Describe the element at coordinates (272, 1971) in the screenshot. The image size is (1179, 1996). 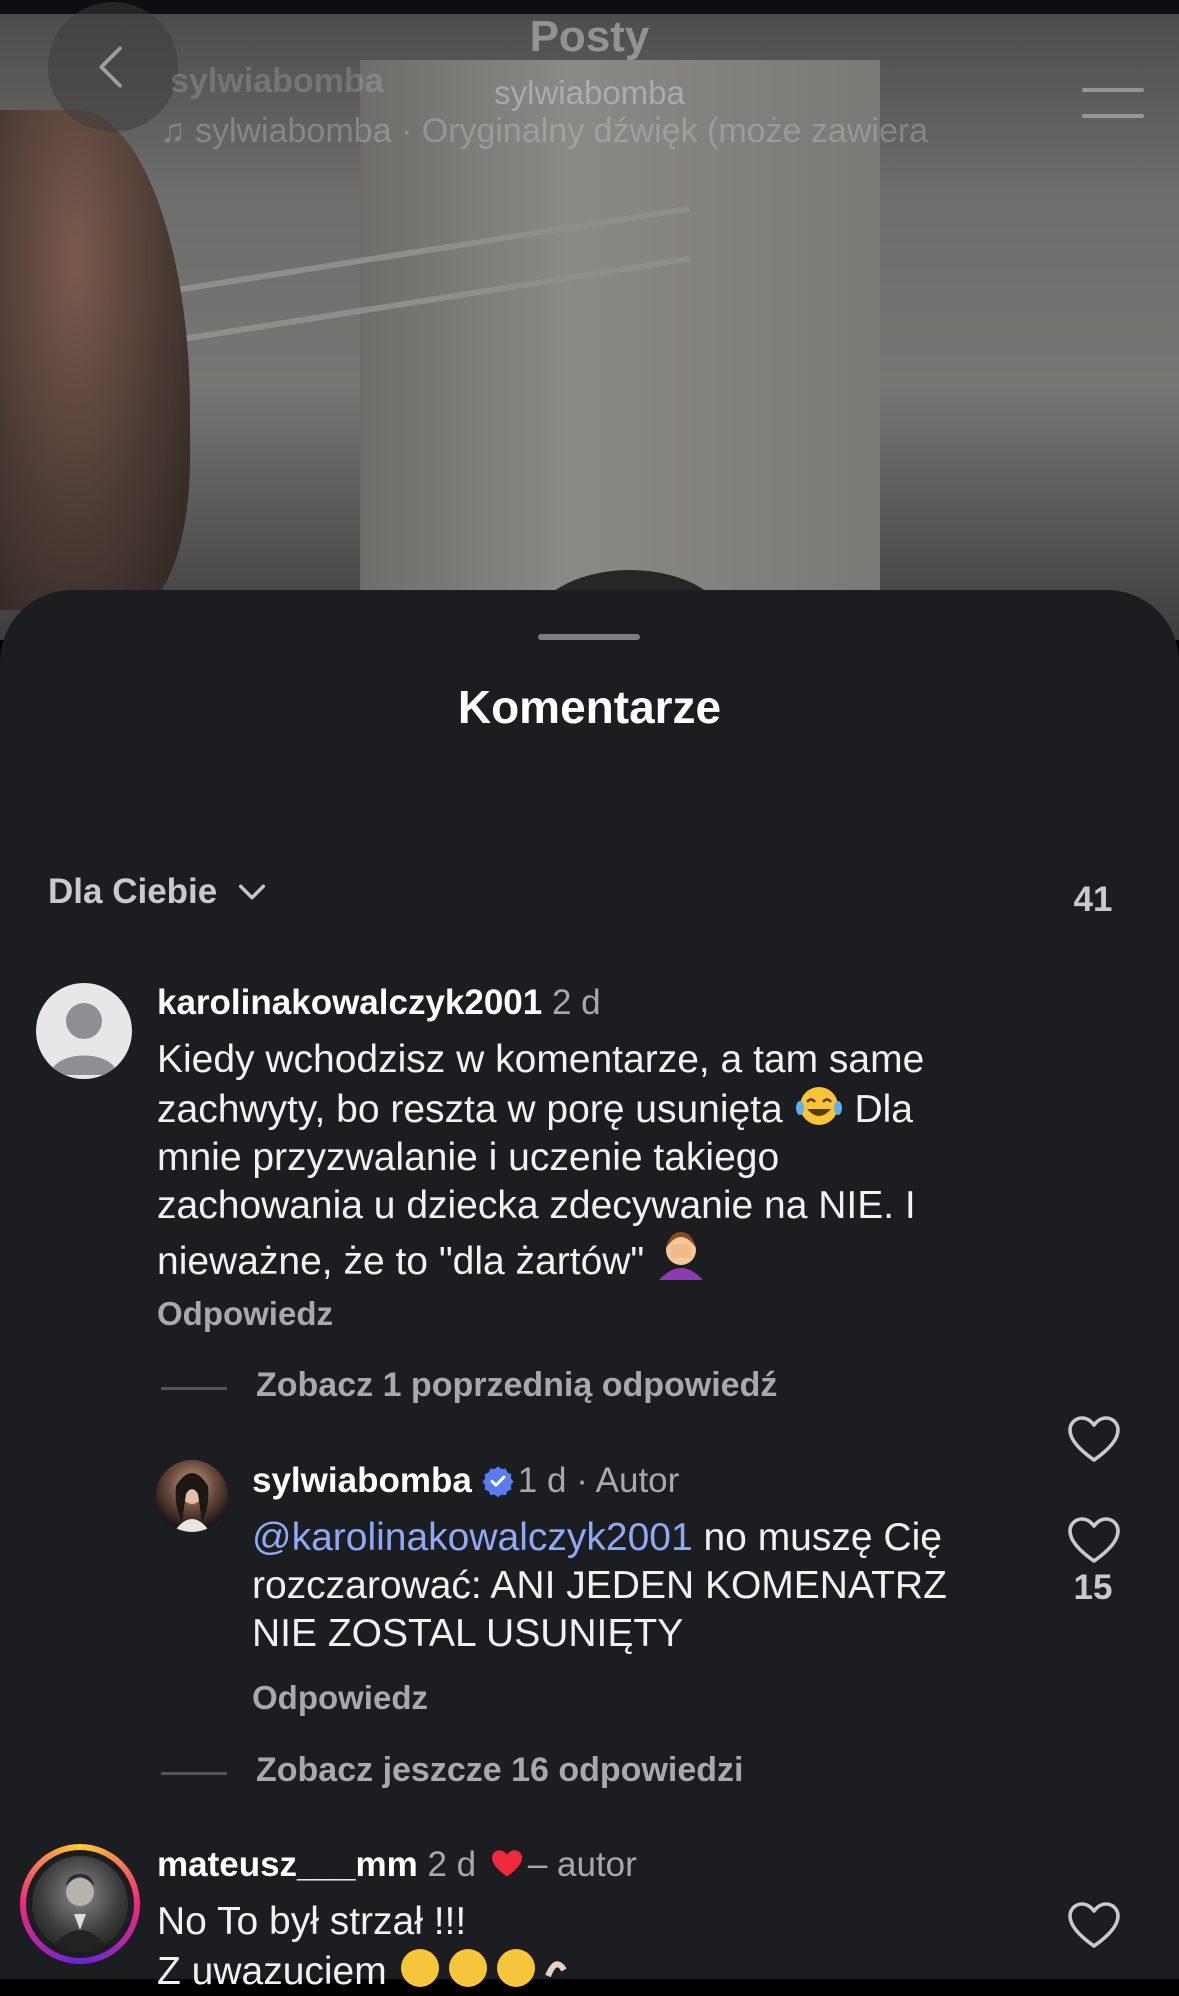
I see `comment-line-text: Z uwazuciem` at that location.